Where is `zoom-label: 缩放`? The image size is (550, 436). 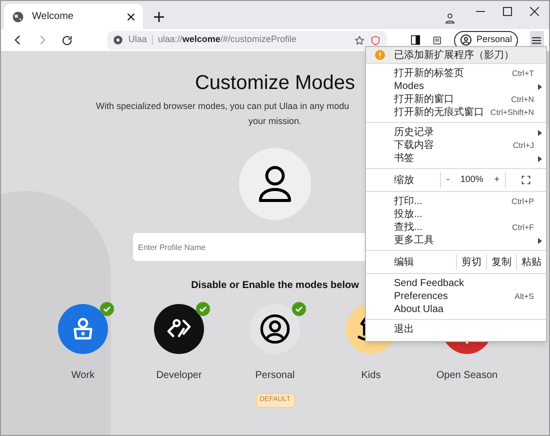 zoom-label: 缩放 is located at coordinates (404, 181).